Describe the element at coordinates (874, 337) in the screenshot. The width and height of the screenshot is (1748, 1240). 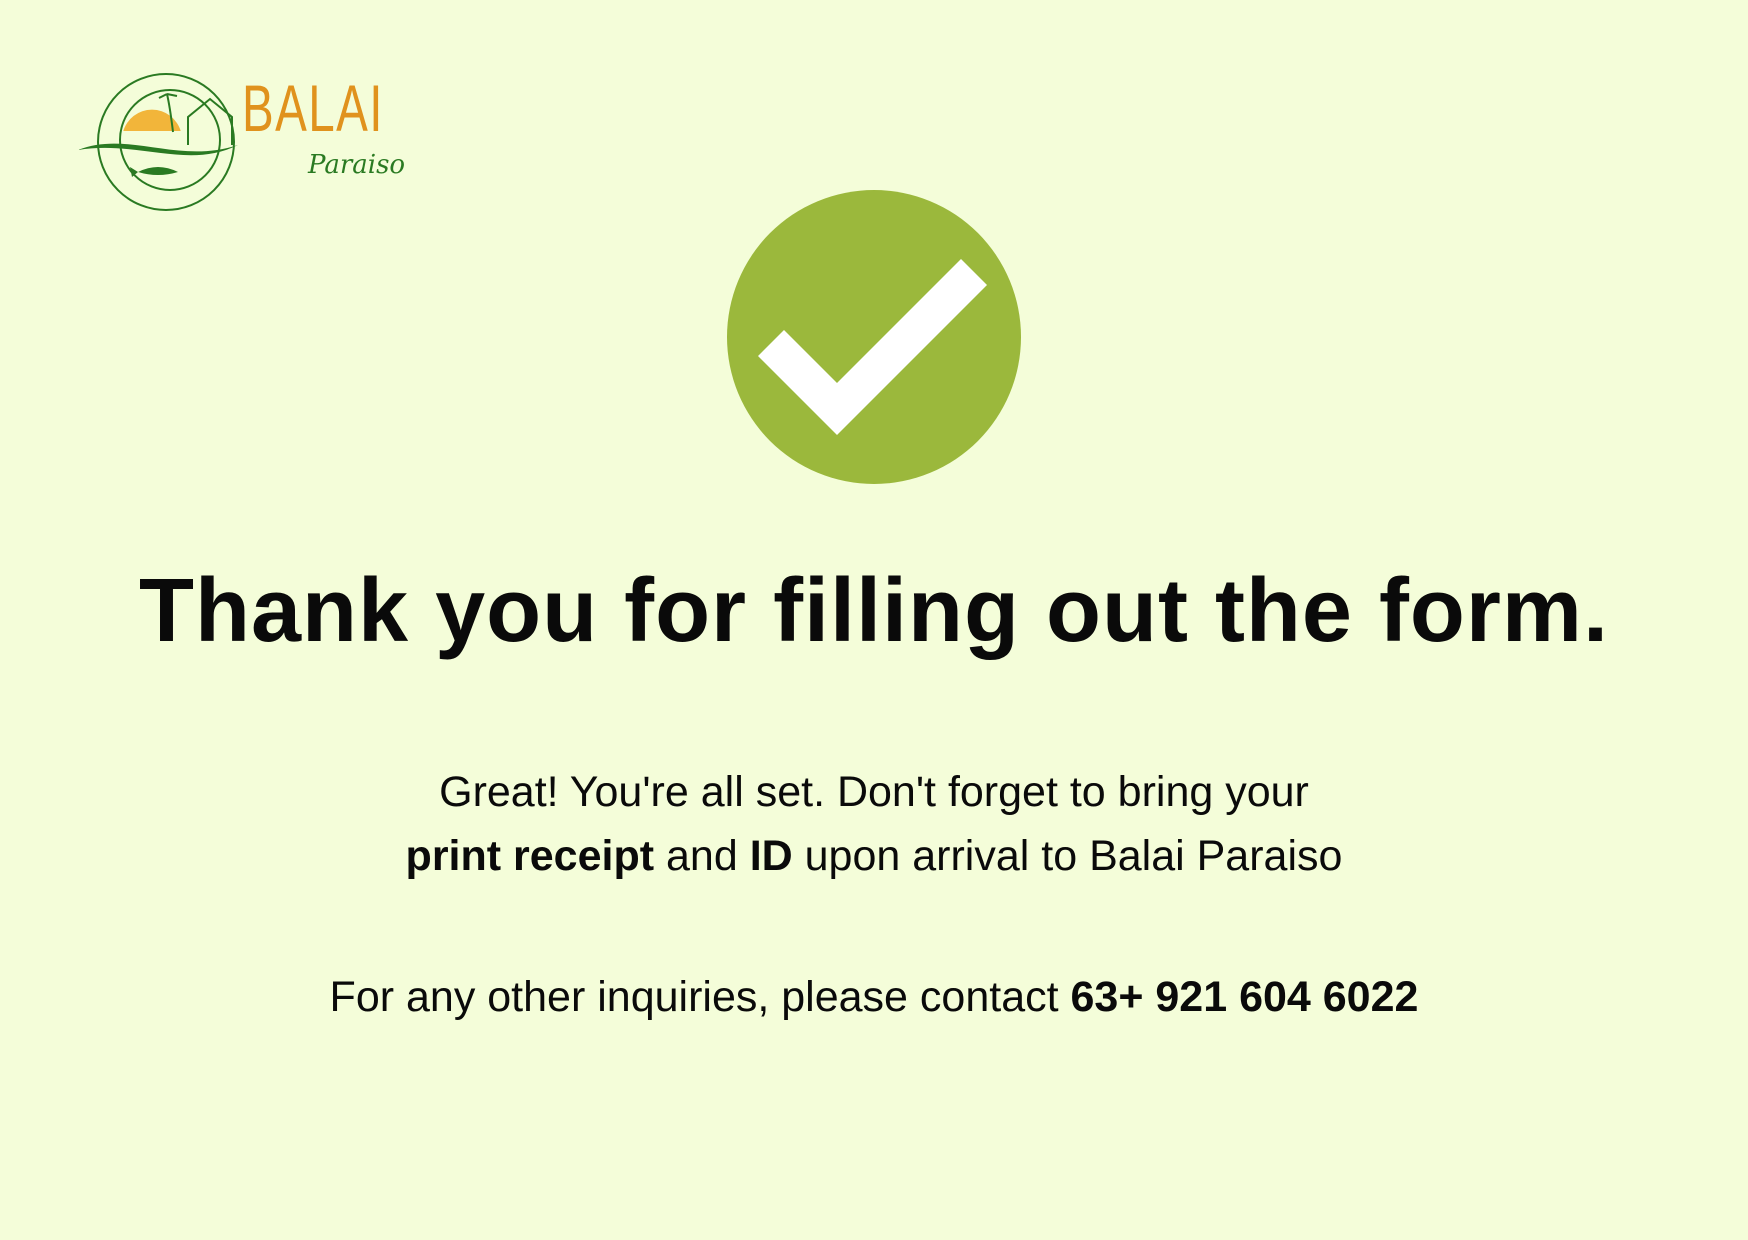
I see `check-circle-icon` at that location.